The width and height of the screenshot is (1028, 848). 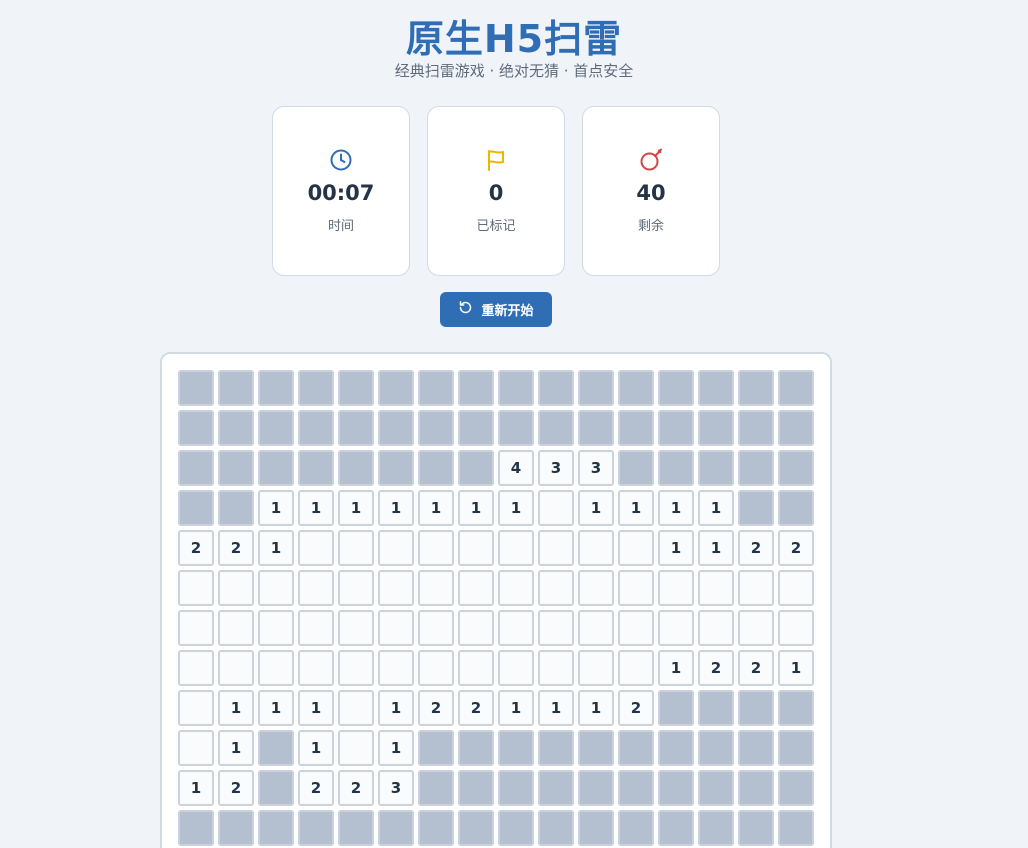 I want to click on stats-panel: 00:07 时间 0 已标记 40 剩余, so click(x=496, y=191).